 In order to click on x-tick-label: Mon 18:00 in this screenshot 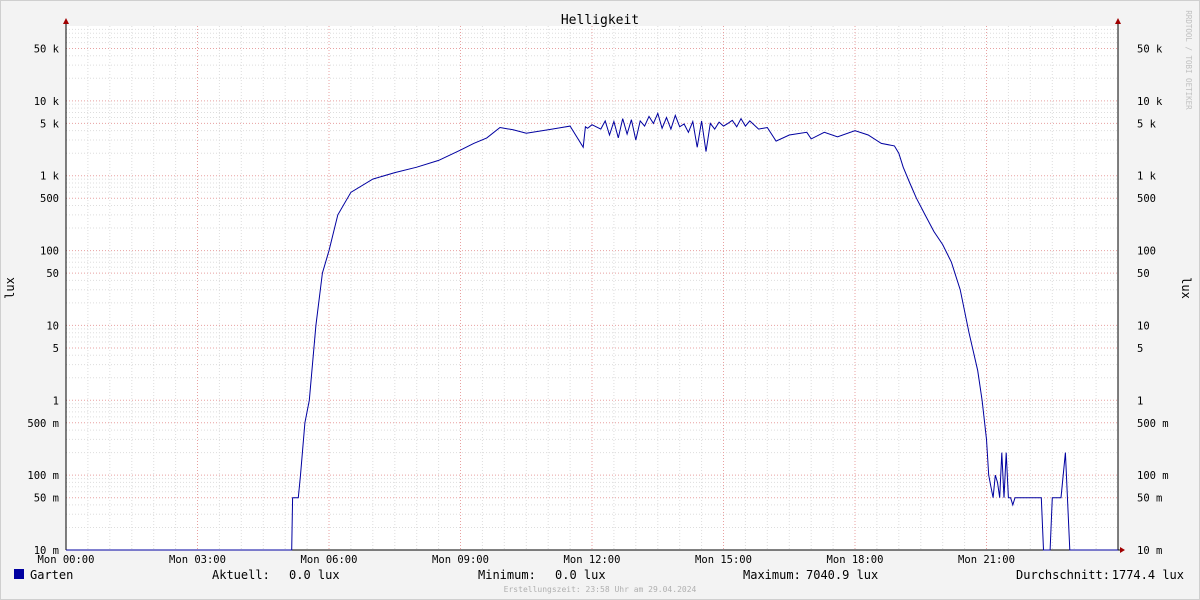, I will do `click(855, 560)`.